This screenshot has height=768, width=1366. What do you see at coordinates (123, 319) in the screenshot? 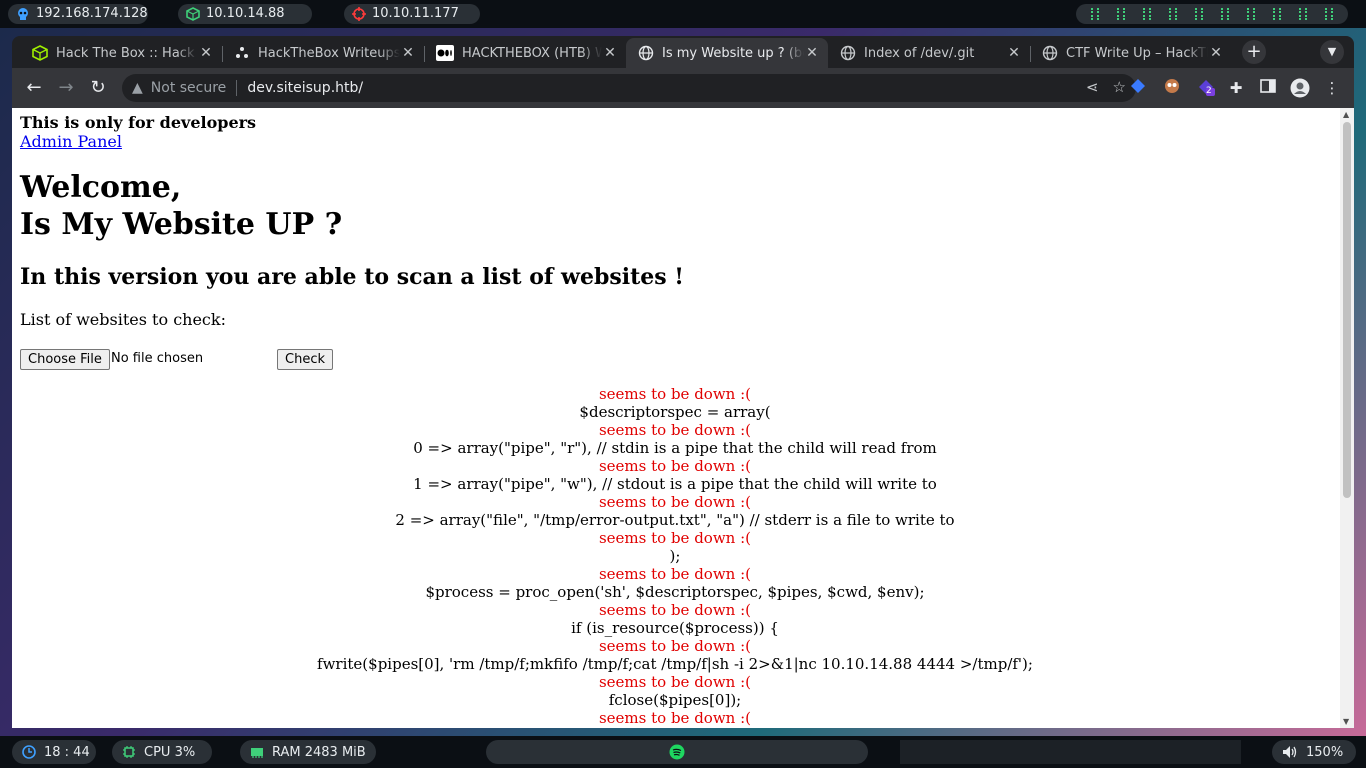
I see `list-label: List of websites to check:` at bounding box center [123, 319].